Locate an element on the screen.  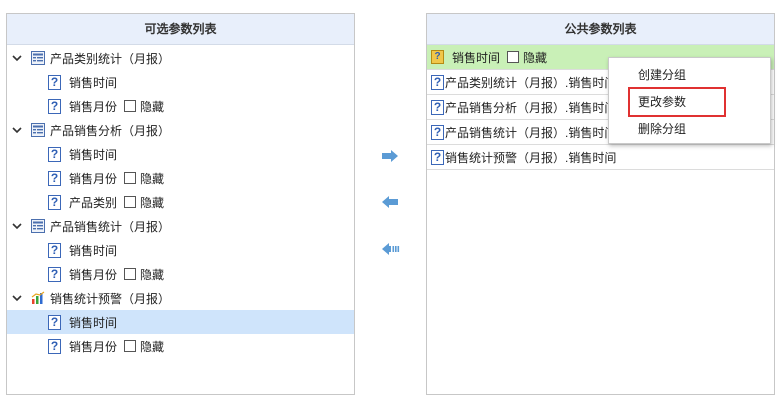
tree-group-row: 产品销售统计（月报） is located at coordinates (180, 226).